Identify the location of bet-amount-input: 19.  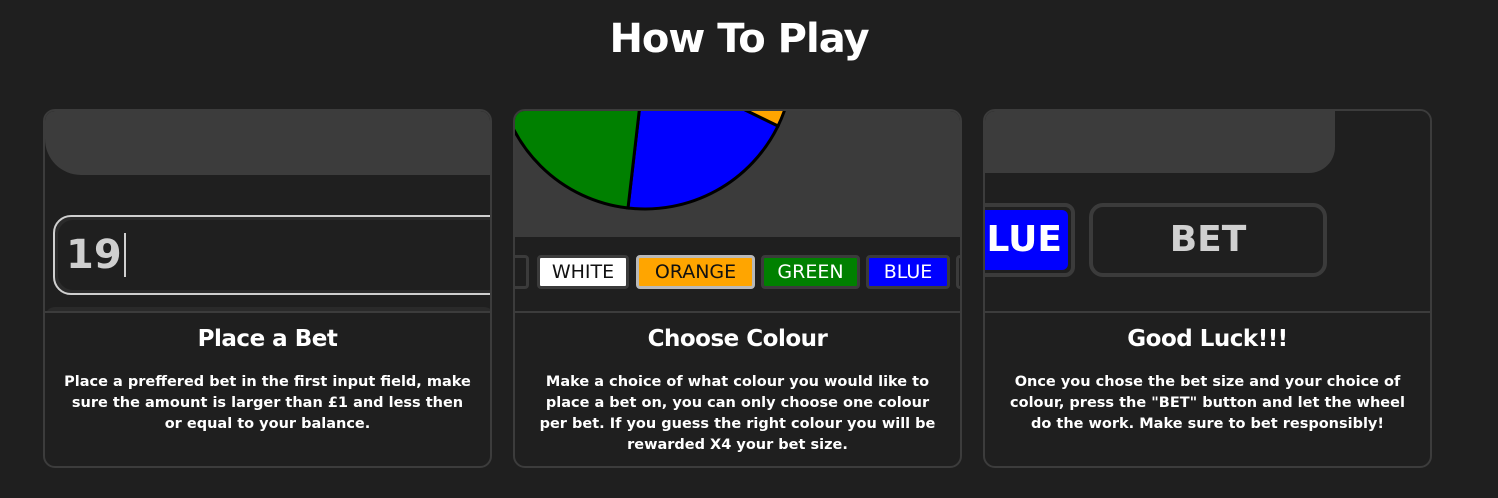
(271, 255).